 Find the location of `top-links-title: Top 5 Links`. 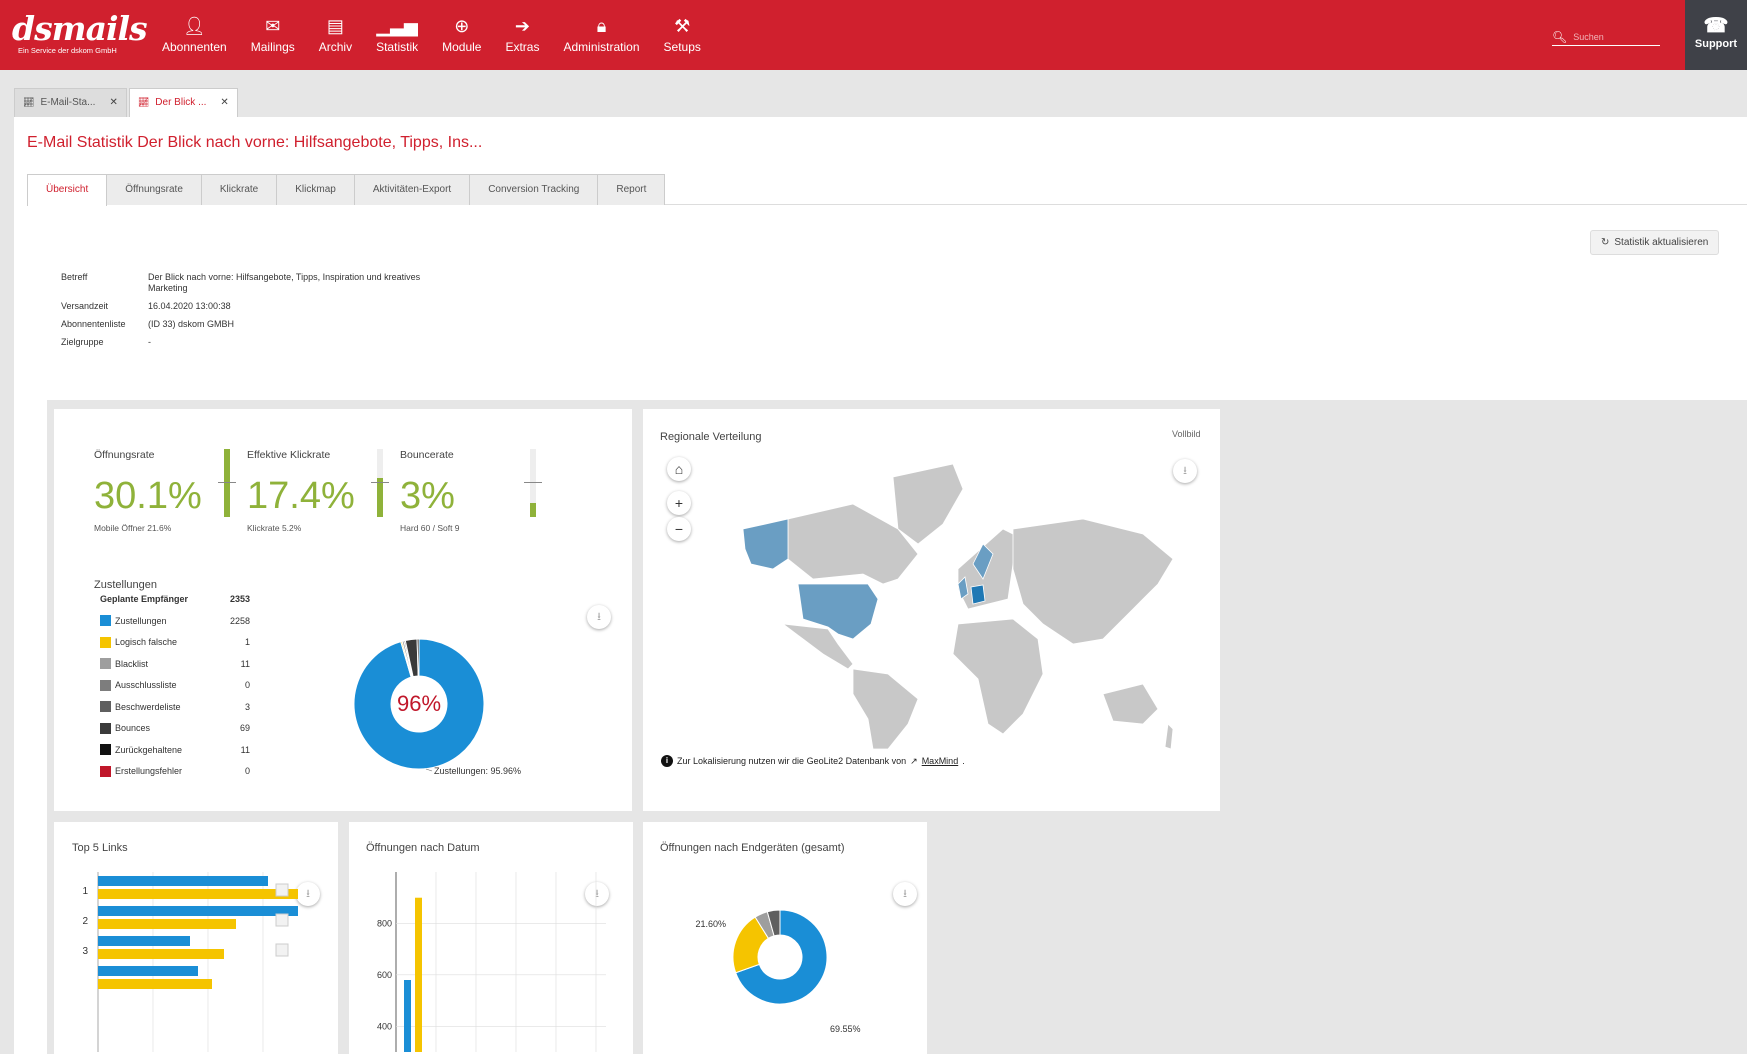

top-links-title: Top 5 Links is located at coordinates (100, 848).